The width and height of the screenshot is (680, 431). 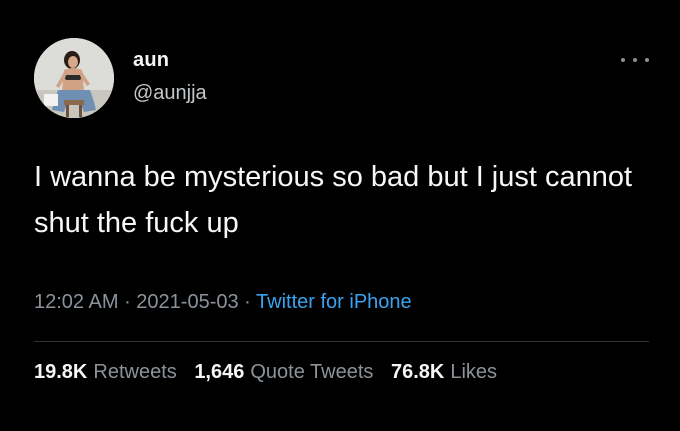 I want to click on likes-label: Likes, so click(x=474, y=372).